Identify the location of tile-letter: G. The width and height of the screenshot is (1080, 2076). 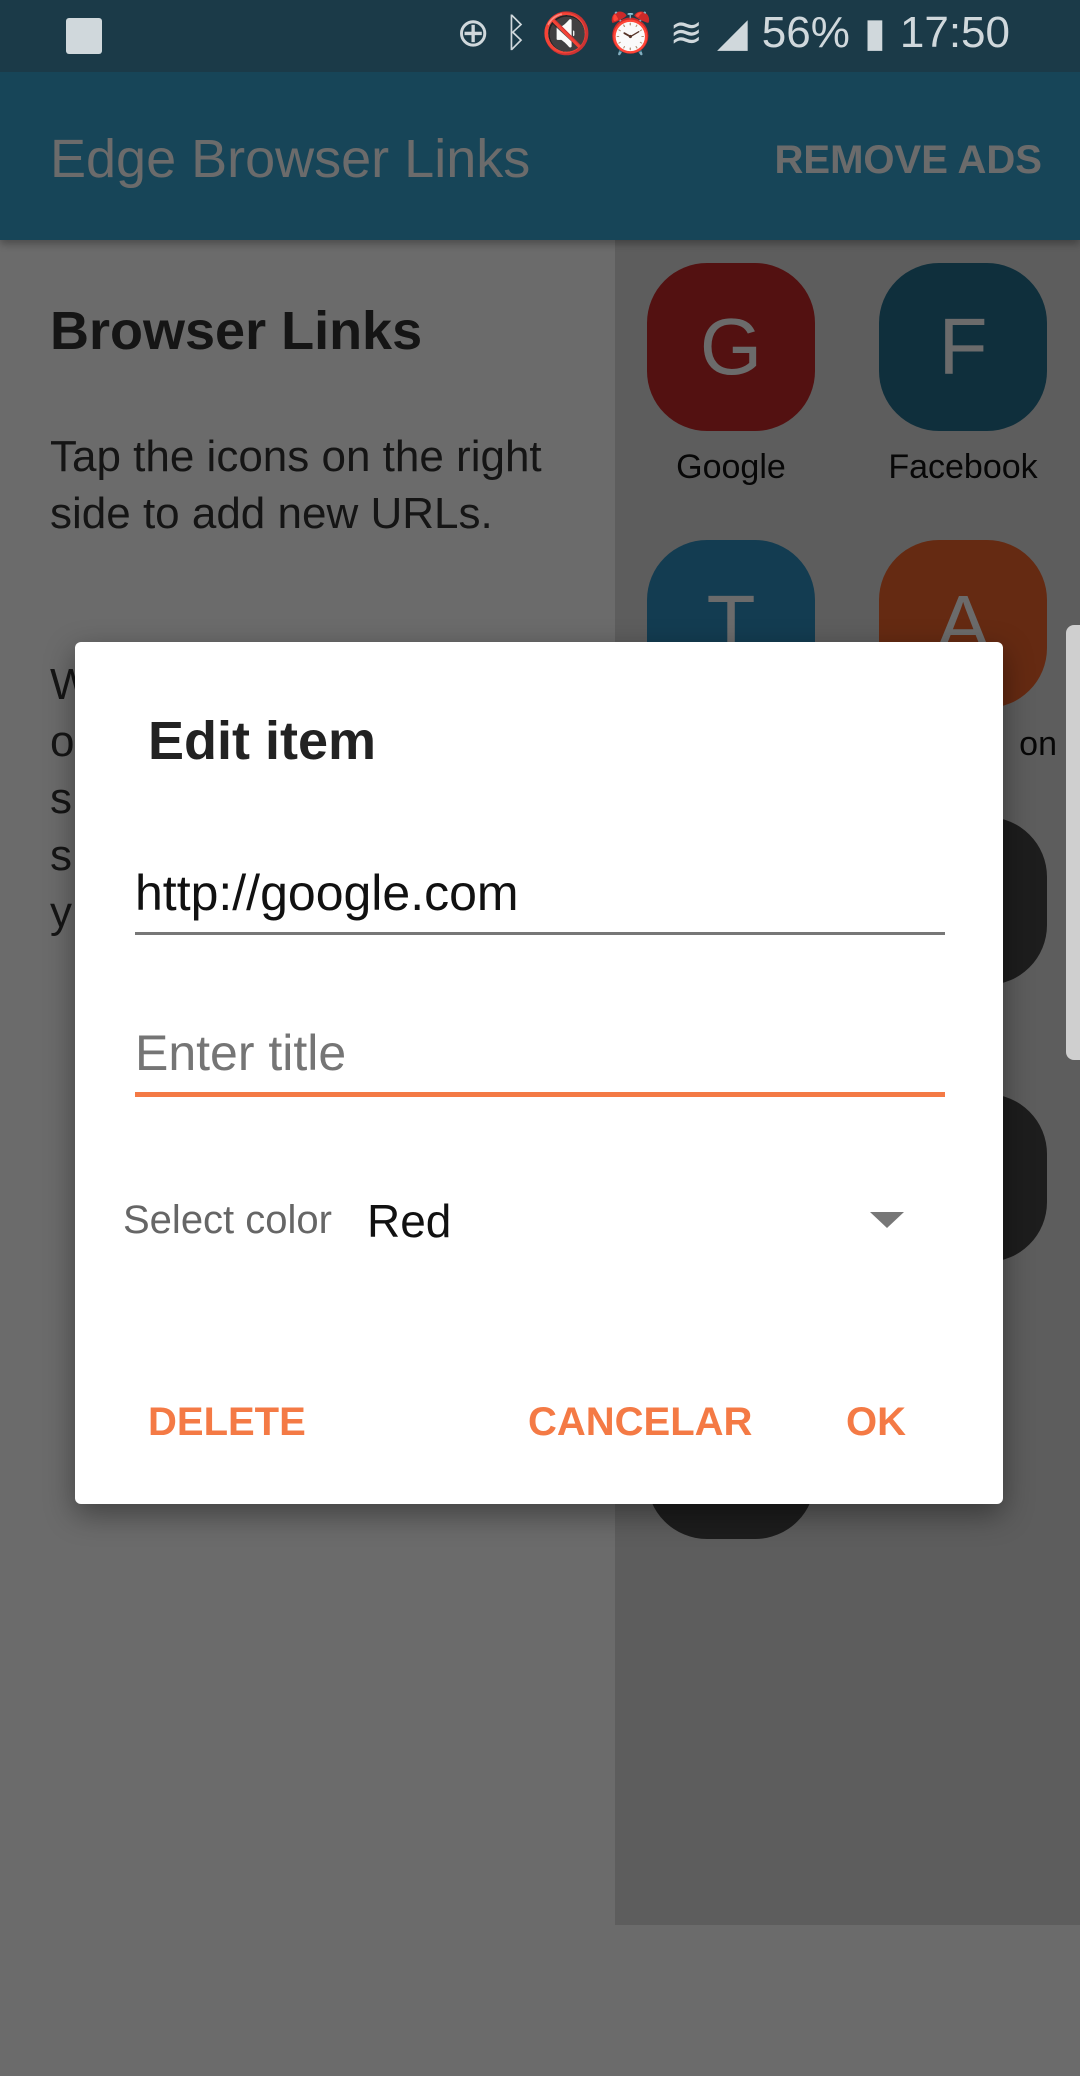
(731, 346).